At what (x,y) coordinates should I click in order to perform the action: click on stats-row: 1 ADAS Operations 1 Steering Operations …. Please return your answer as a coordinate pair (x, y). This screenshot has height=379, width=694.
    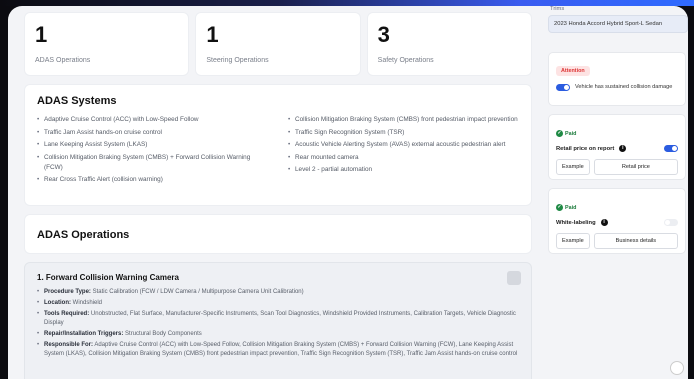
    Looking at the image, I should click on (278, 44).